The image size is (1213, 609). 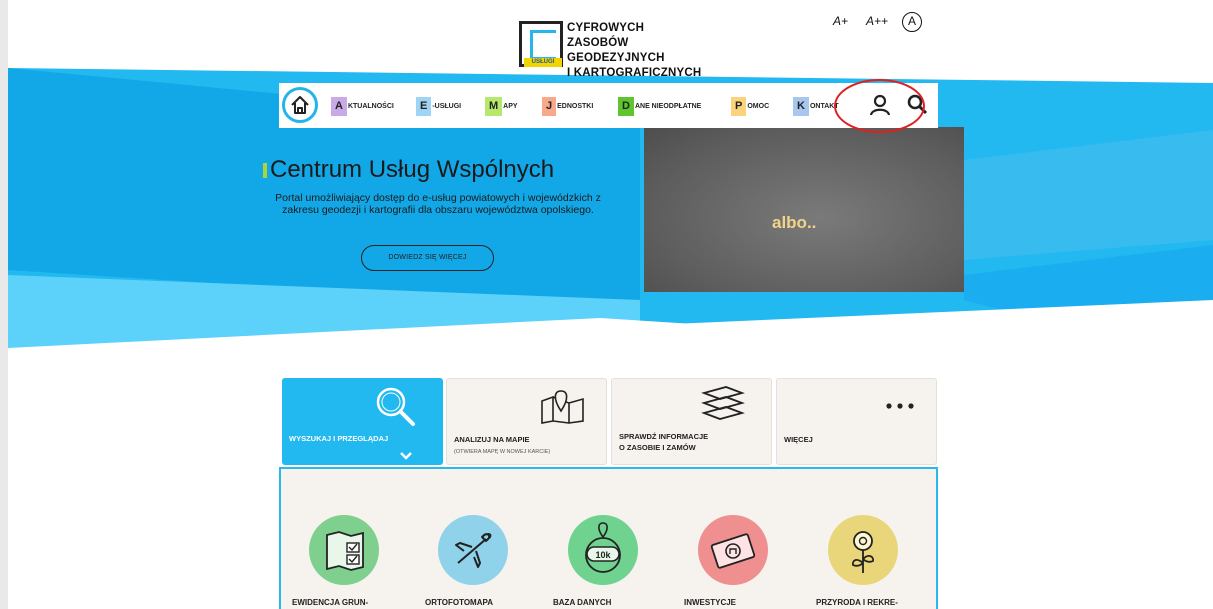 I want to click on slider-overlay-text: albo.., so click(x=794, y=222).